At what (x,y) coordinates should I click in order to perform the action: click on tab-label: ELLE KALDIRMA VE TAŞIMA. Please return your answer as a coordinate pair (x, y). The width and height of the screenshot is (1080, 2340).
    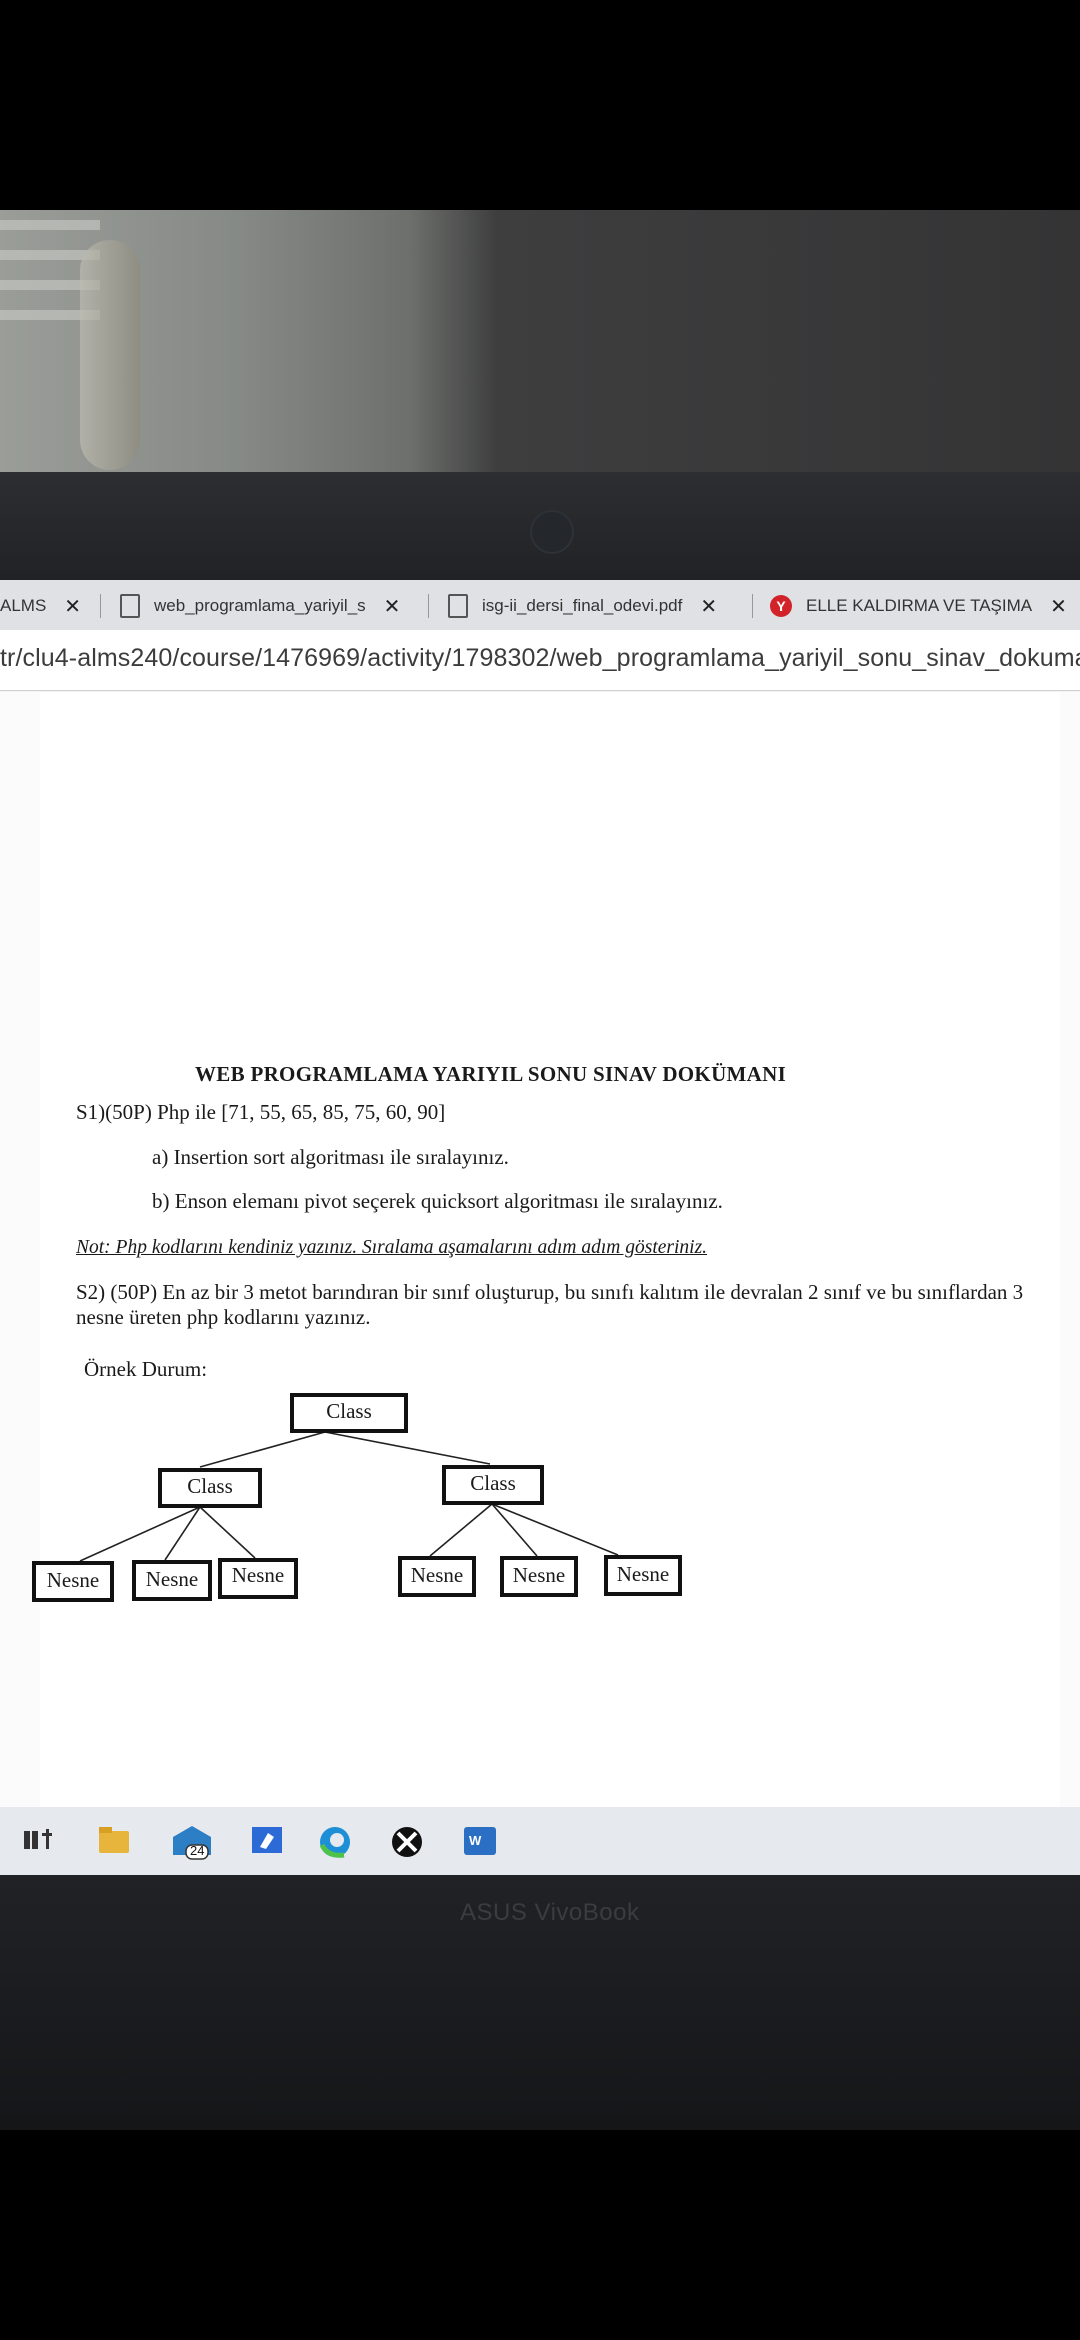
    Looking at the image, I should click on (919, 605).